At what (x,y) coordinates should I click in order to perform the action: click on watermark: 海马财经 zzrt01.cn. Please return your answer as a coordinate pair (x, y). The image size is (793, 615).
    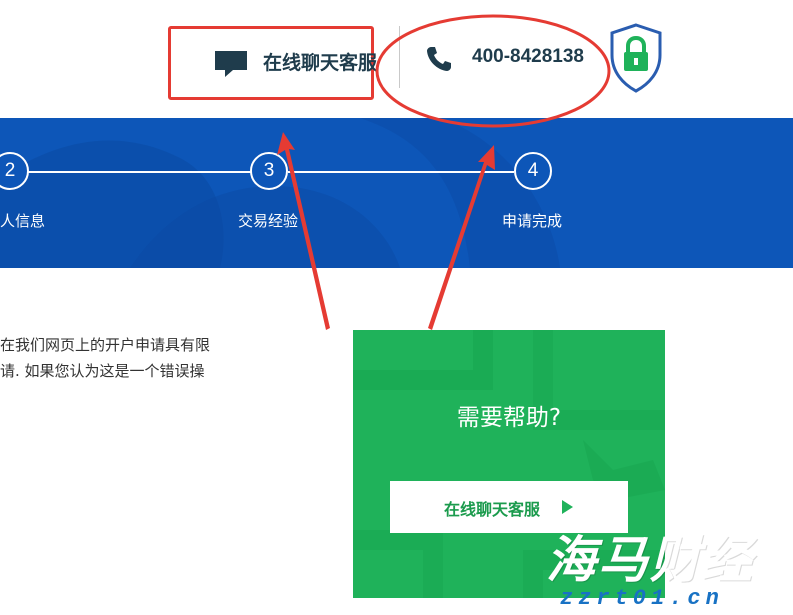
    Looking at the image, I should click on (665, 566).